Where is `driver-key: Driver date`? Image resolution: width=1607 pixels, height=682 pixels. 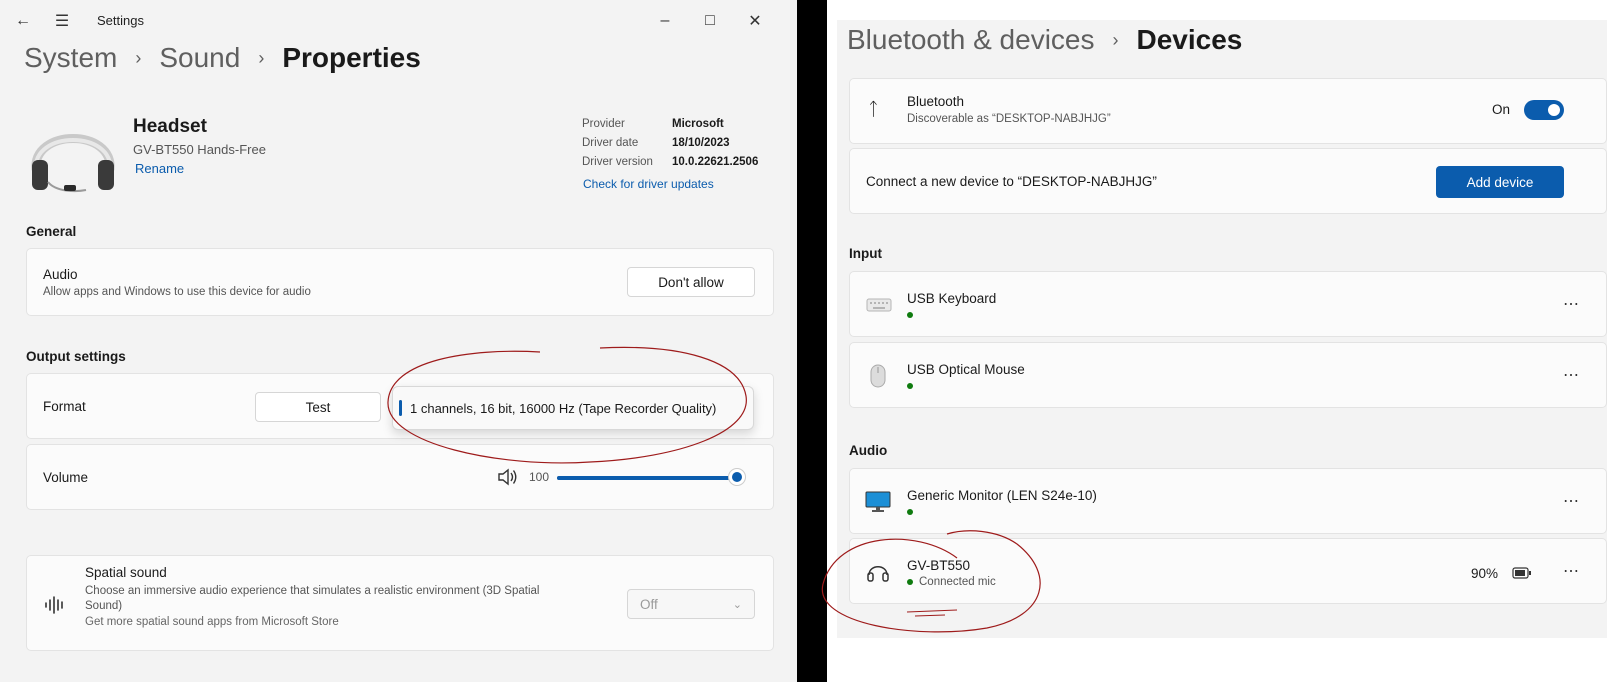
driver-key: Driver date is located at coordinates (610, 143).